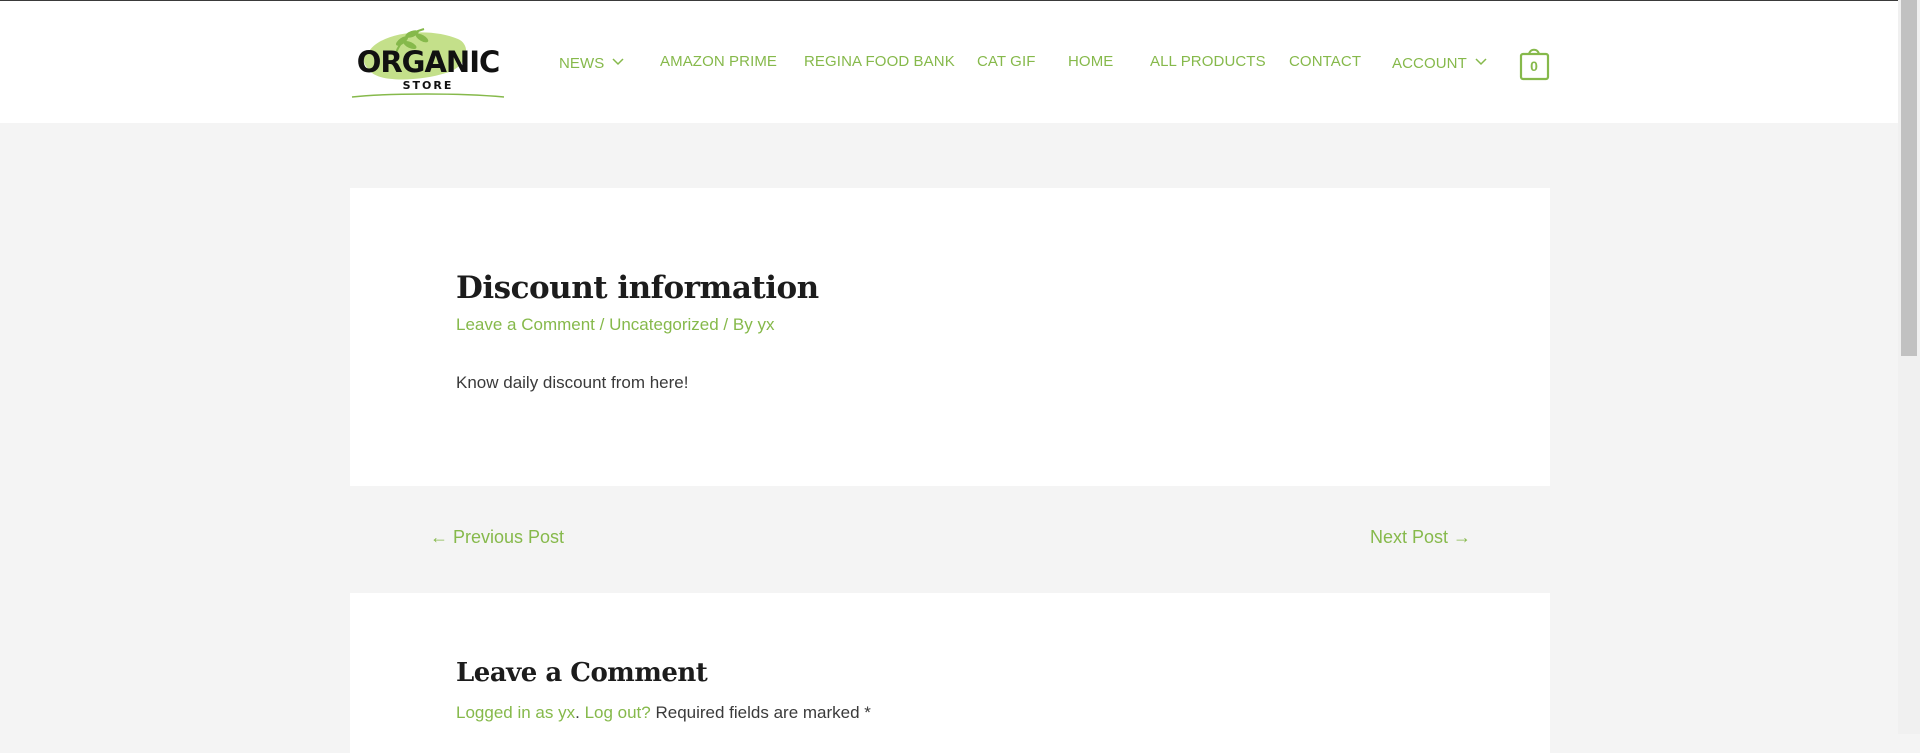 The width and height of the screenshot is (1920, 753). Describe the element at coordinates (618, 712) in the screenshot. I see `logout-link: Log out?` at that location.